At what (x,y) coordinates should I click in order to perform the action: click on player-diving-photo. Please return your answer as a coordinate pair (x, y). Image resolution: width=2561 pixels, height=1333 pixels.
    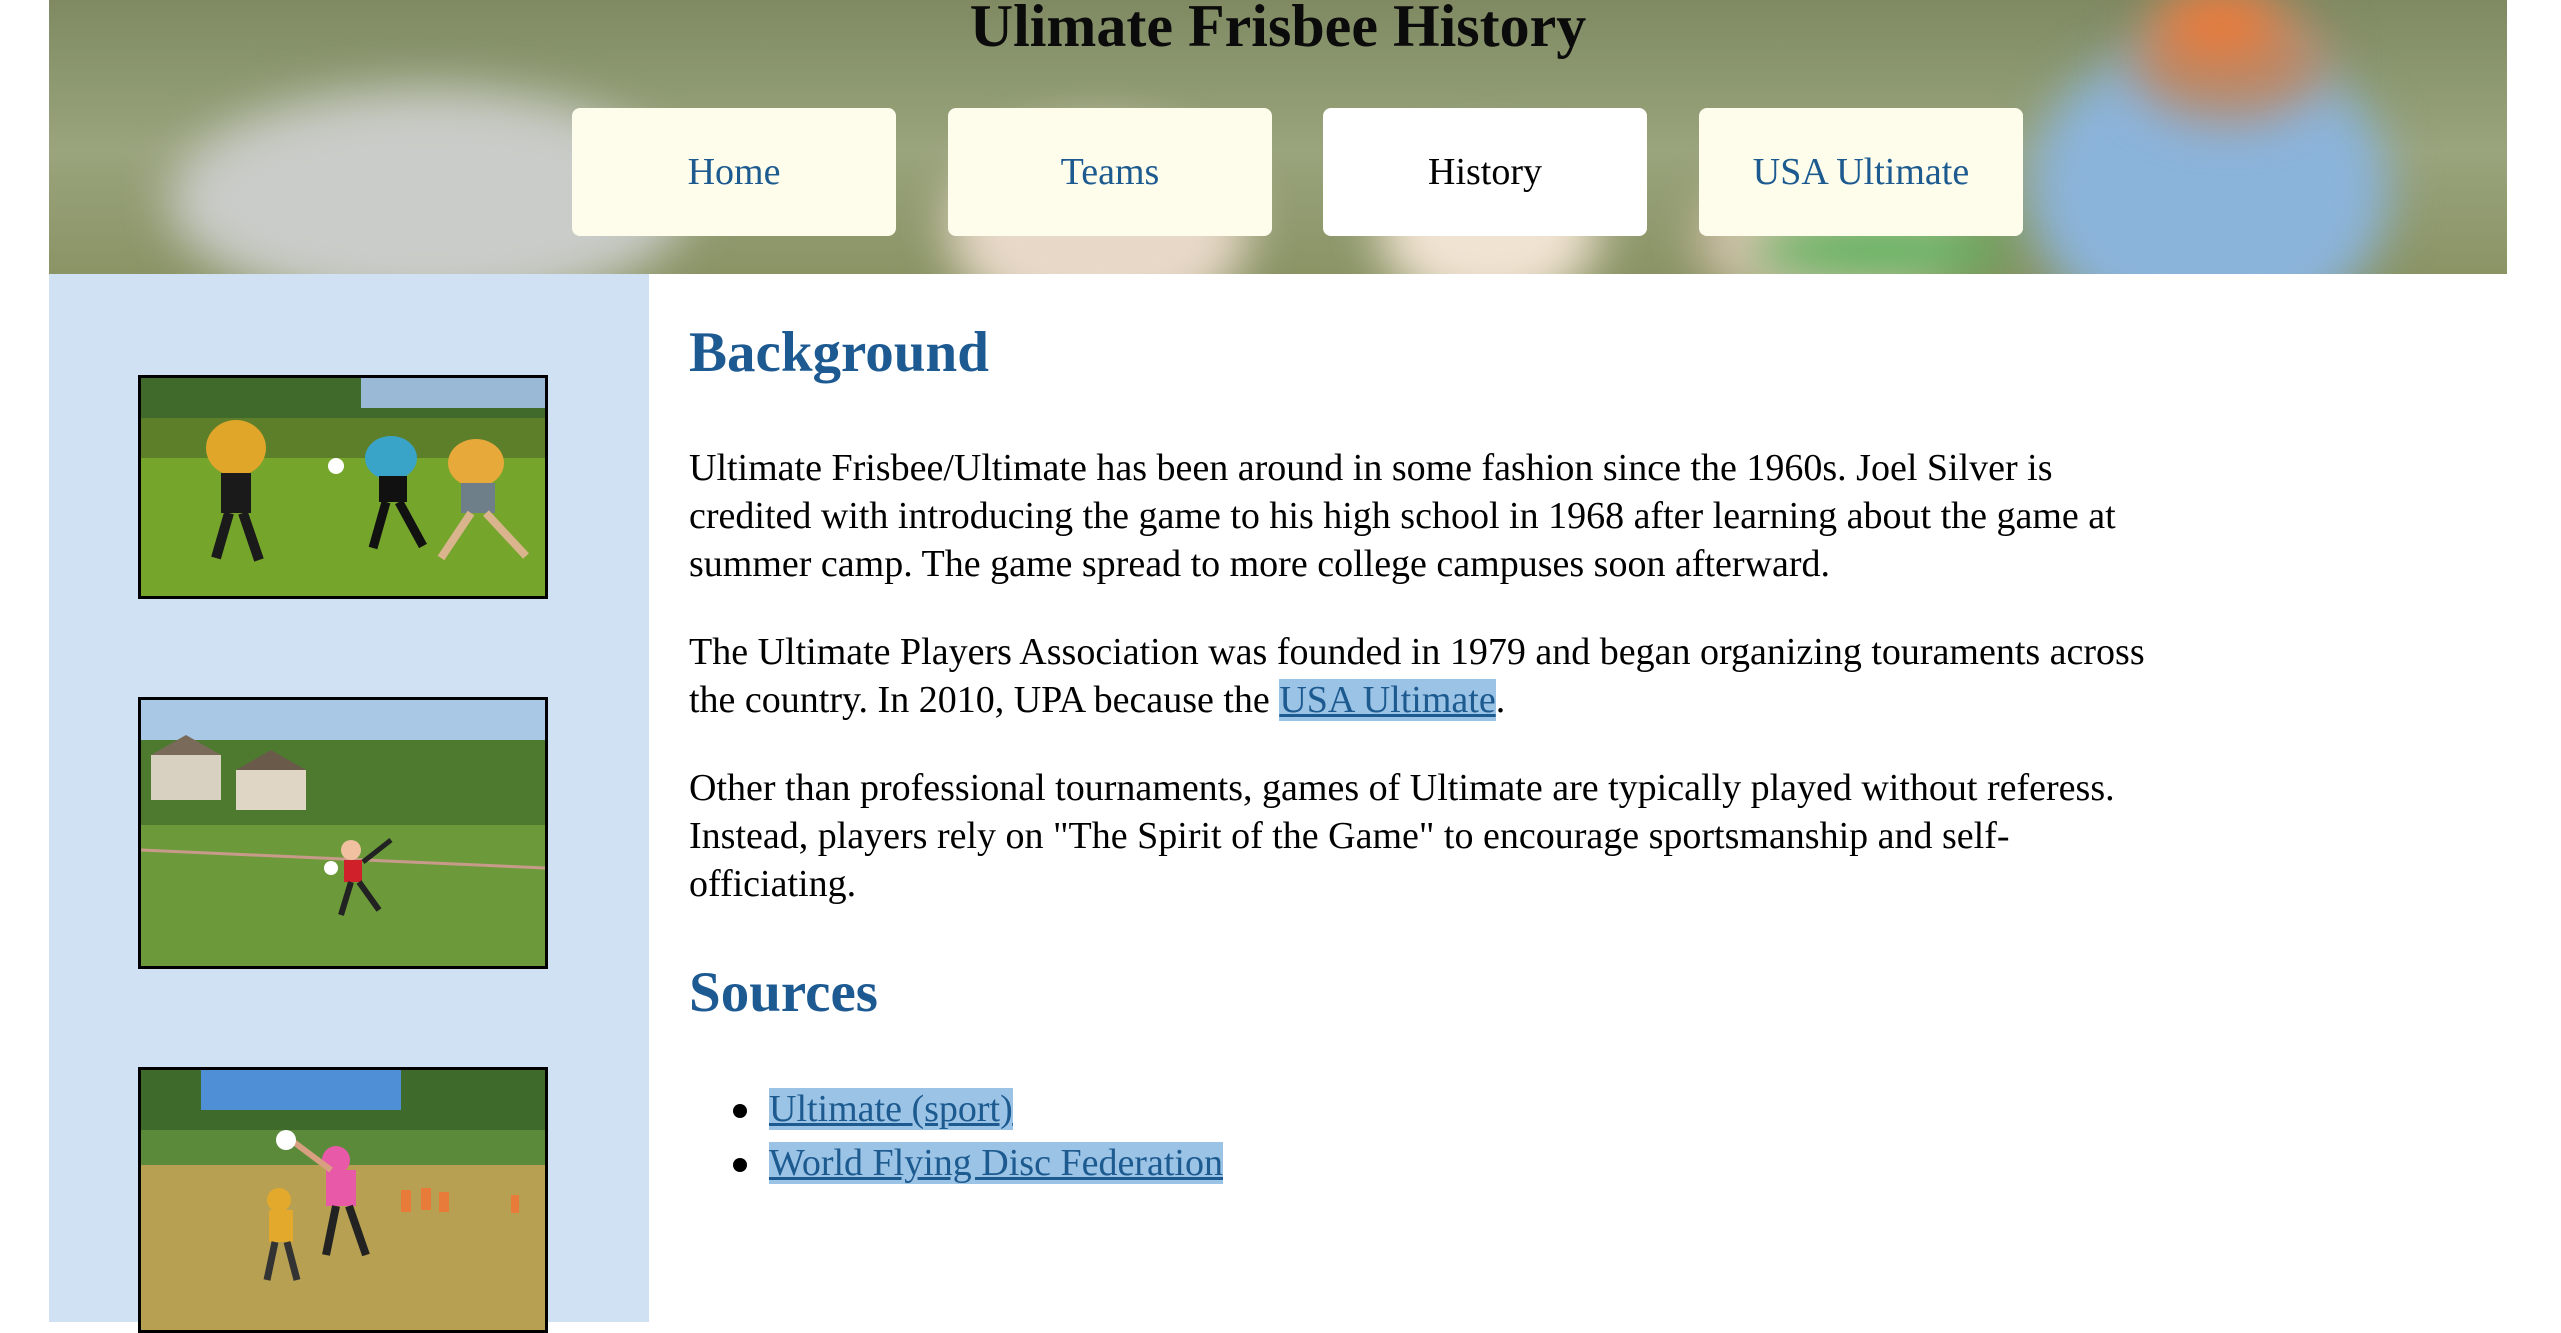
    Looking at the image, I should click on (343, 833).